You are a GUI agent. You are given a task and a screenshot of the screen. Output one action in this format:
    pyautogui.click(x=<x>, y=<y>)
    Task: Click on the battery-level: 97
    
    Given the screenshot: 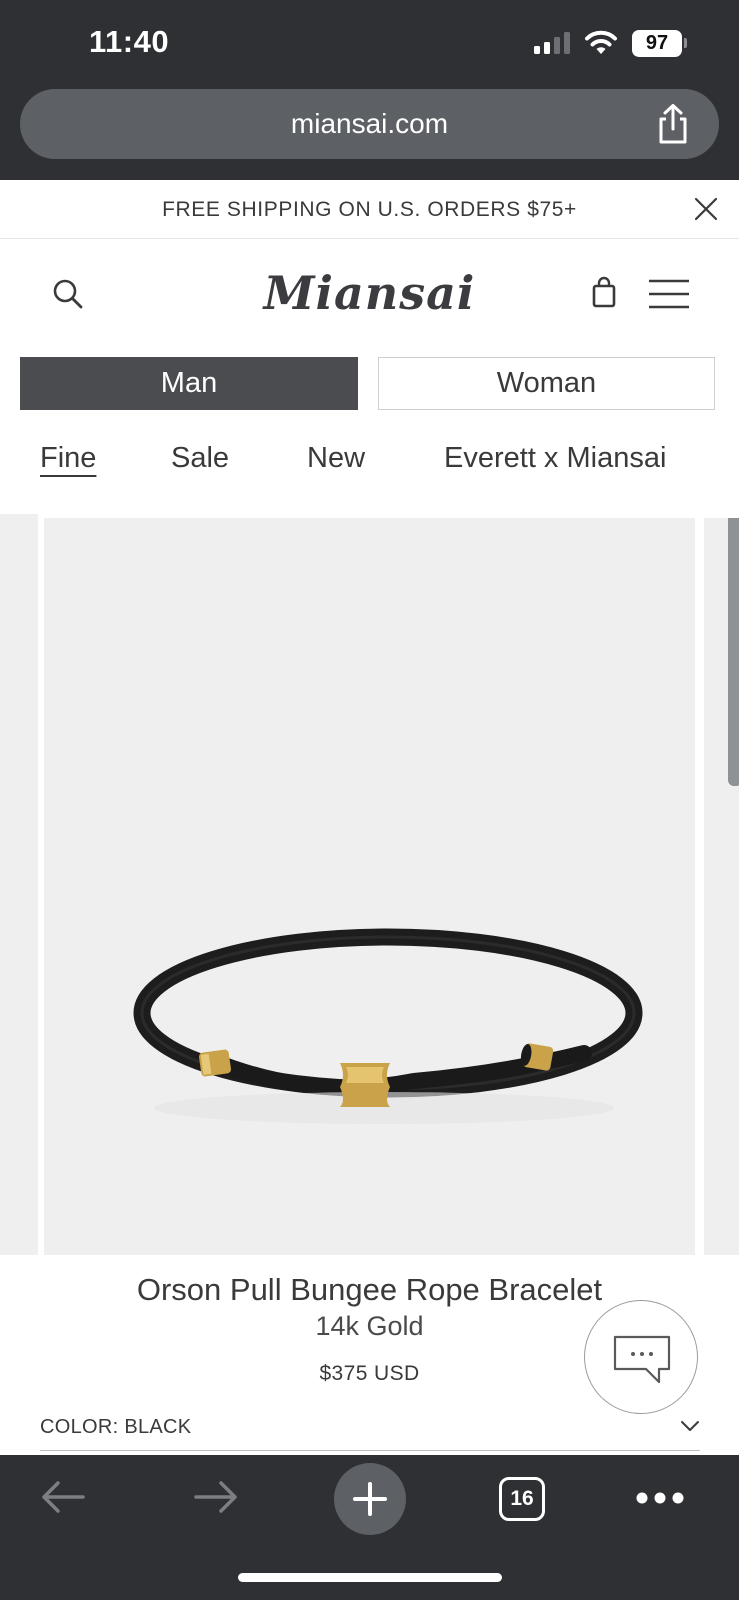 What is the action you would take?
    pyautogui.click(x=657, y=43)
    